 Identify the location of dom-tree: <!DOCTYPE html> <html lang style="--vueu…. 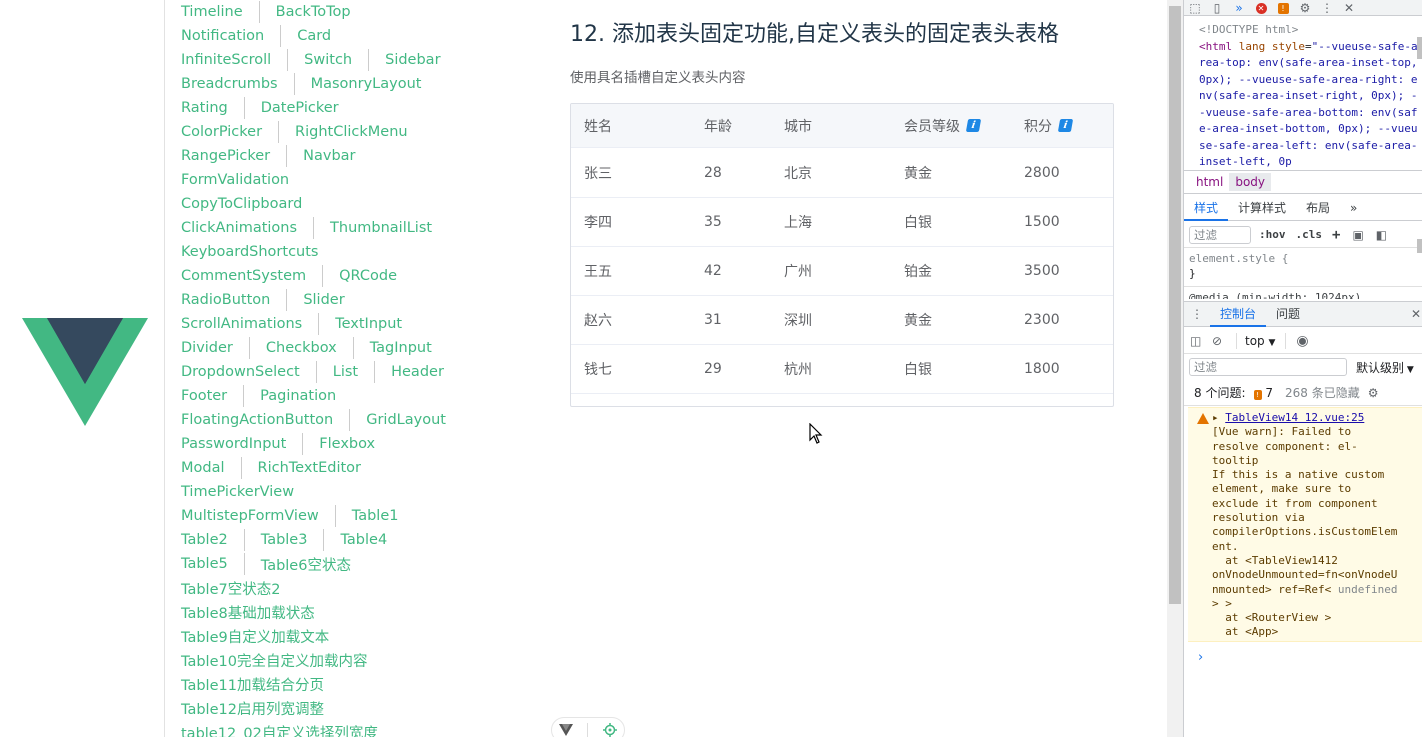
(1301, 93).